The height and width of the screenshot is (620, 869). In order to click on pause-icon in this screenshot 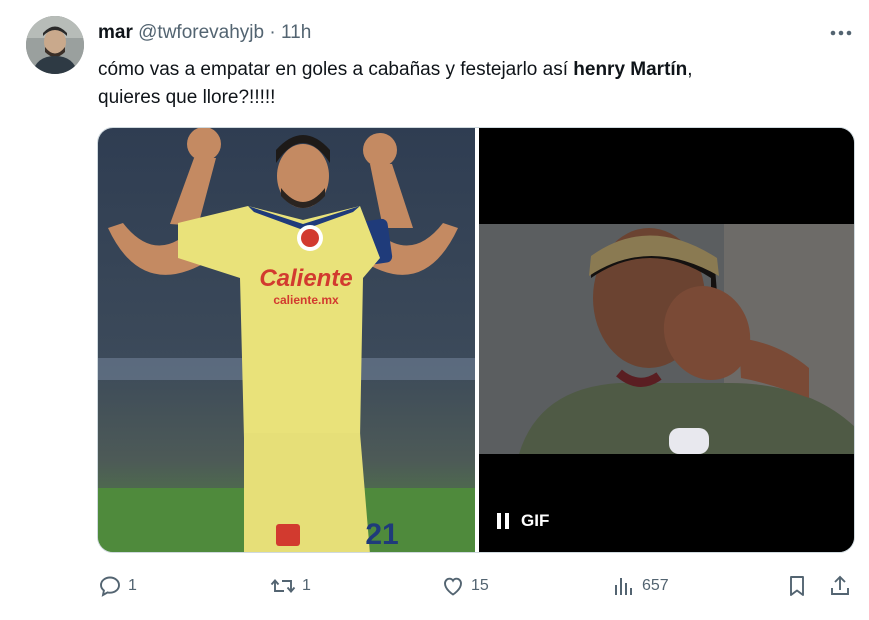, I will do `click(504, 521)`.